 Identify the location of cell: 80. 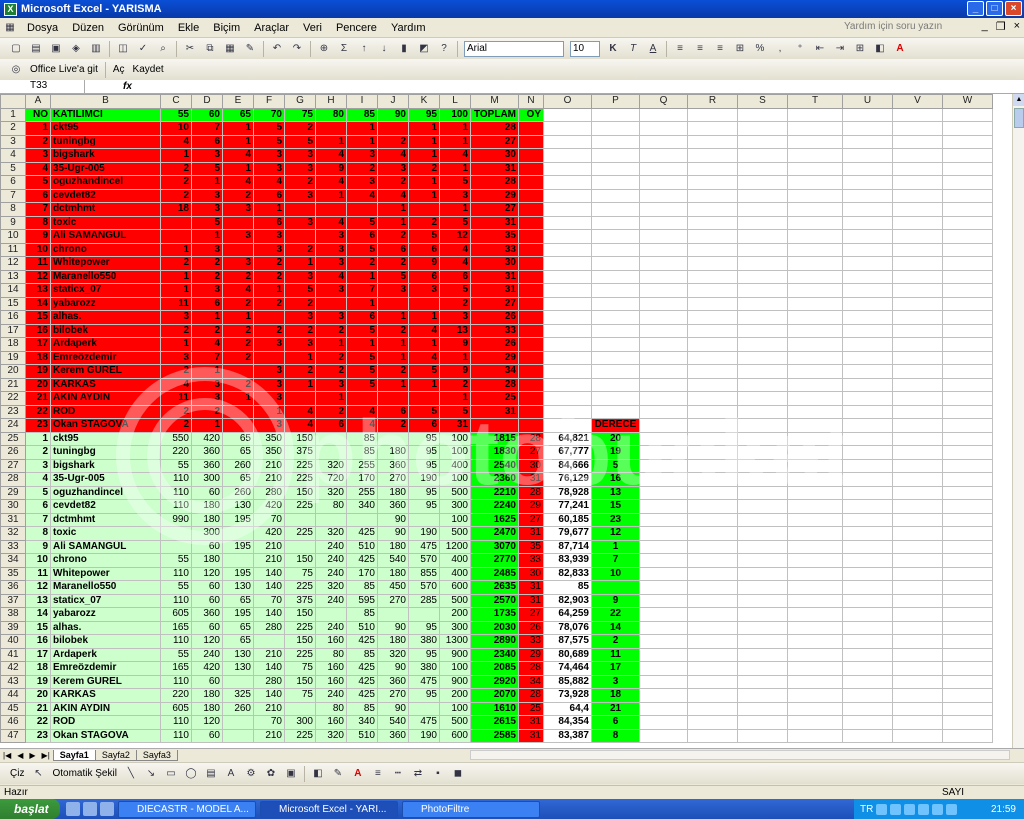
(331, 654).